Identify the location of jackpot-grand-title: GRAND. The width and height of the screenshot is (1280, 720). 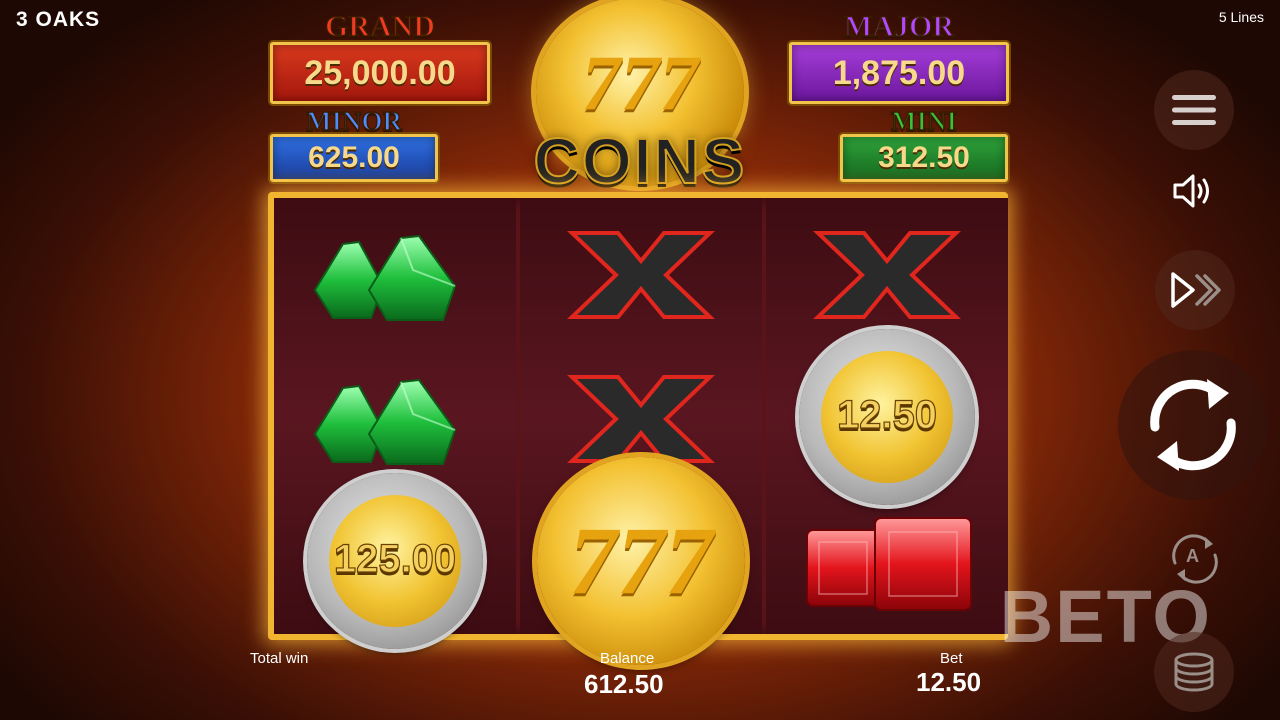
(380, 26).